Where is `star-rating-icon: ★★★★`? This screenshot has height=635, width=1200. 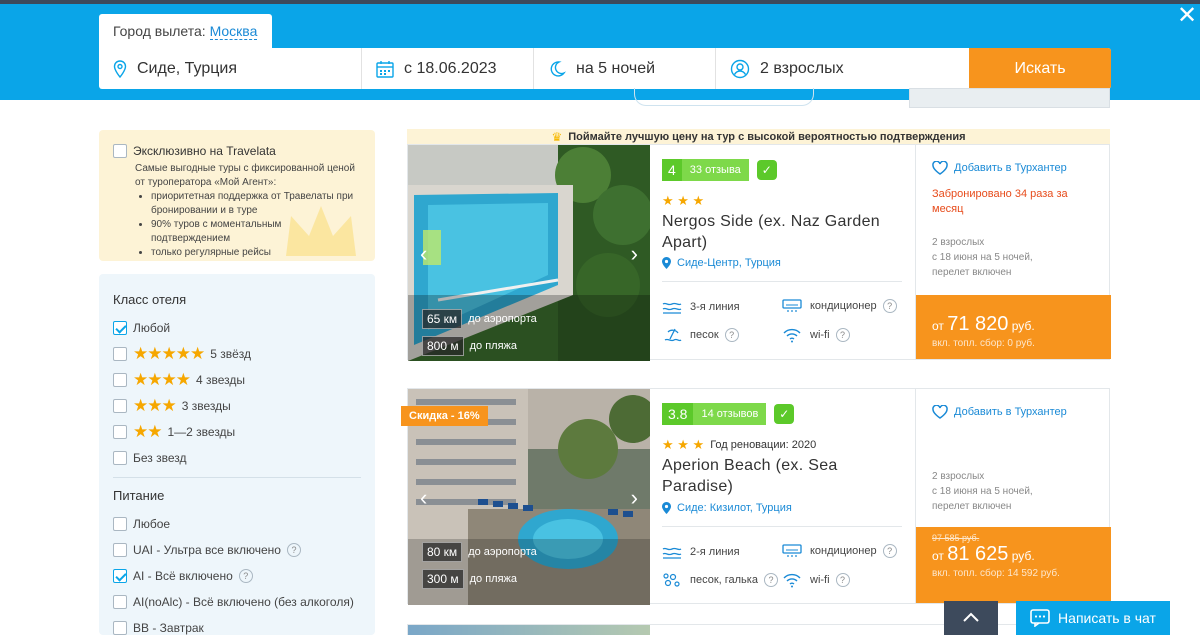
star-rating-icon: ★★★★ is located at coordinates (162, 379).